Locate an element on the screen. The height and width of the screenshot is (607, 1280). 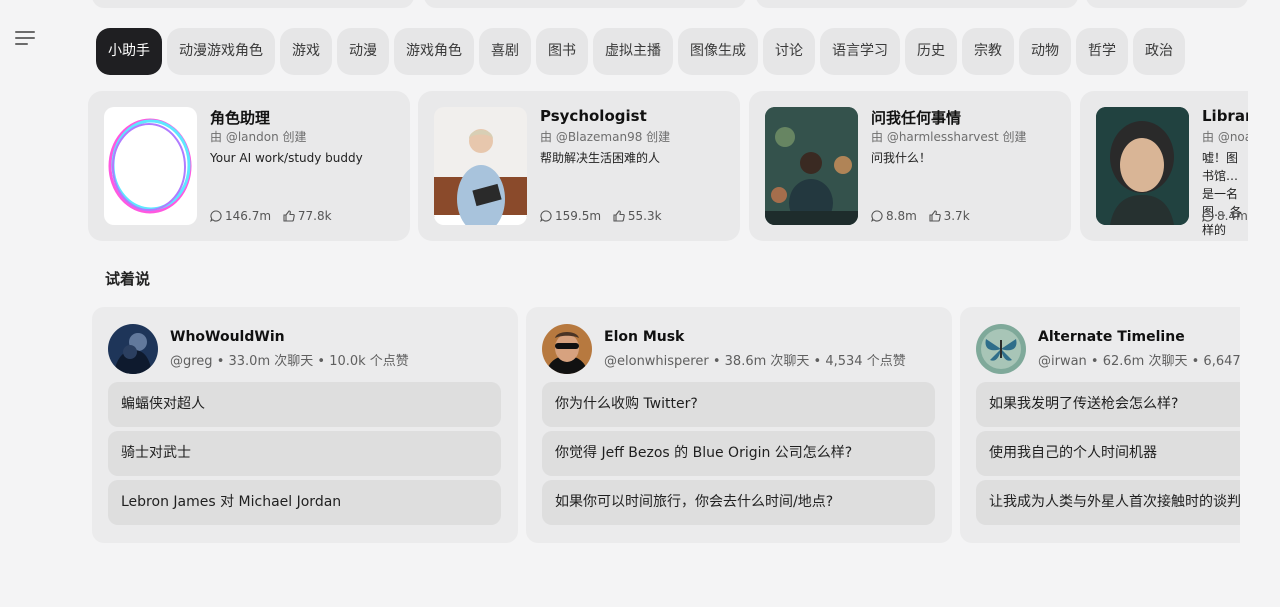
category-tab: 游戏角色 is located at coordinates (434, 51).